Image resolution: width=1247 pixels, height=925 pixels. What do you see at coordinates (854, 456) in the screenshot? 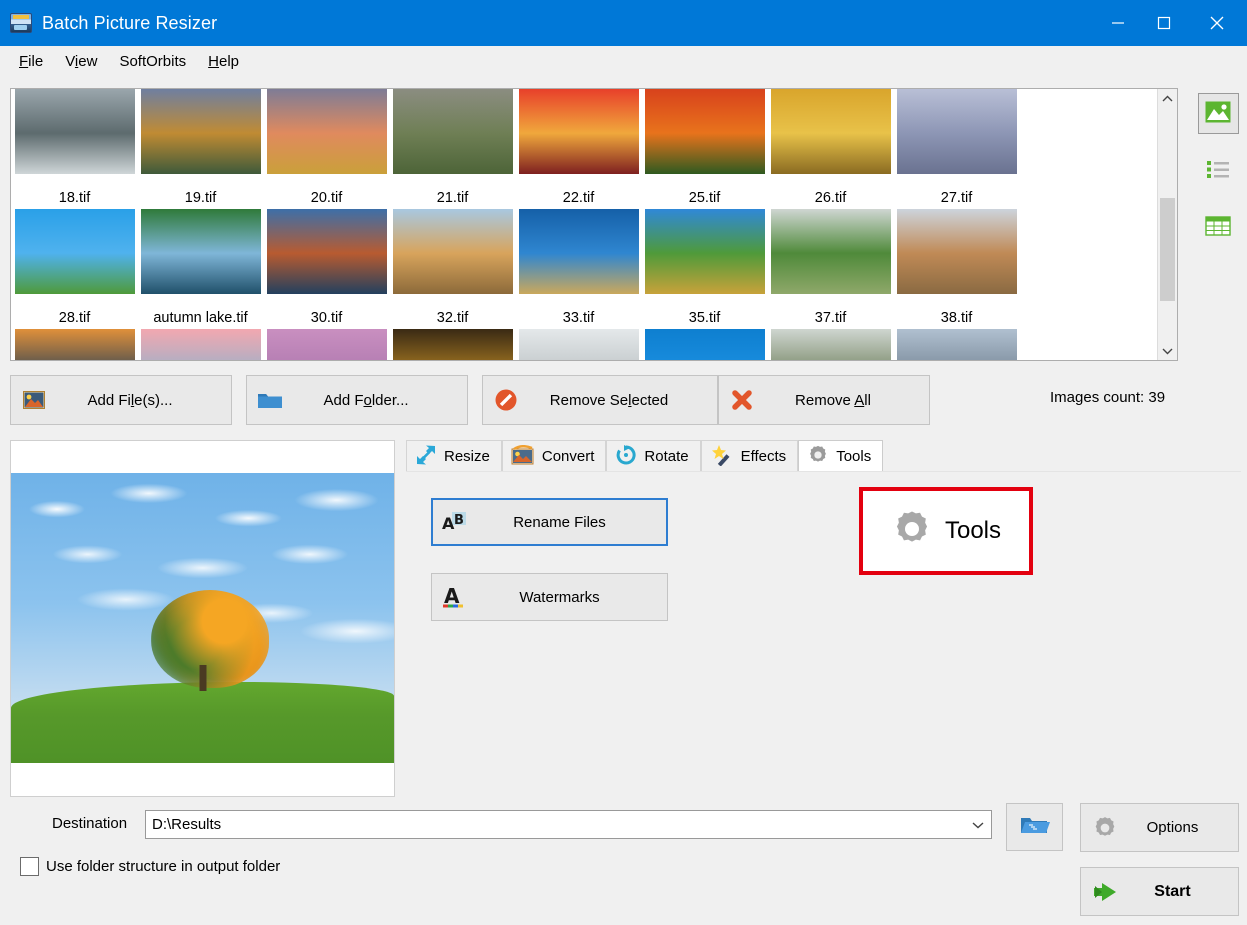
I see `tab-tools-label: Tools` at bounding box center [854, 456].